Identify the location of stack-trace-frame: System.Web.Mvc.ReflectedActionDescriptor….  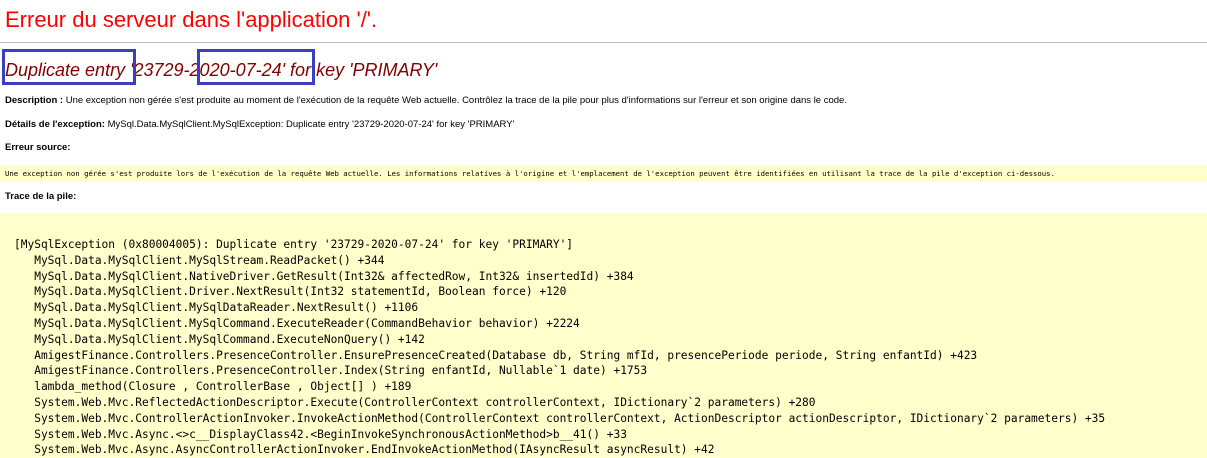
(415, 402).